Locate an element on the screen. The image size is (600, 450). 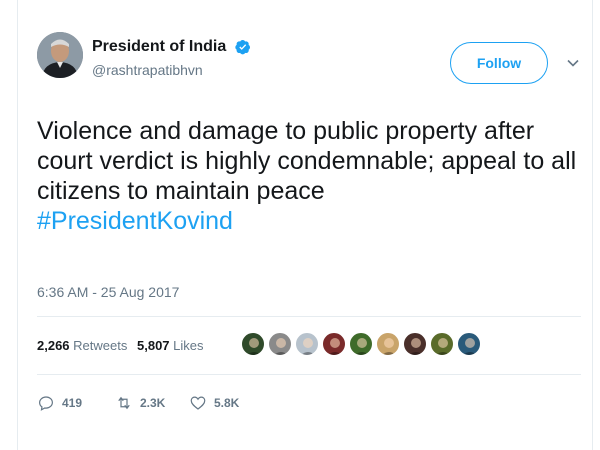
window-left-edge is located at coordinates (9, 225).